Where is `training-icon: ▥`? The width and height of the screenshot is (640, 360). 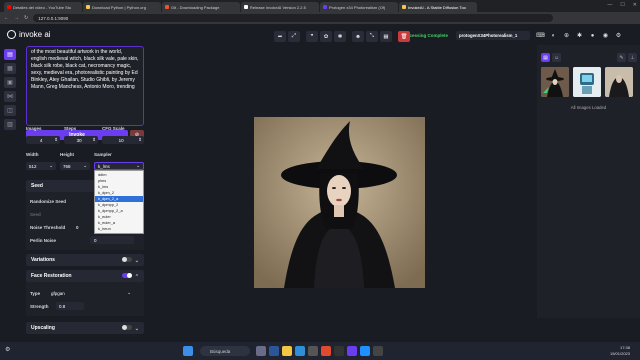 training-icon: ▥ is located at coordinates (10, 124).